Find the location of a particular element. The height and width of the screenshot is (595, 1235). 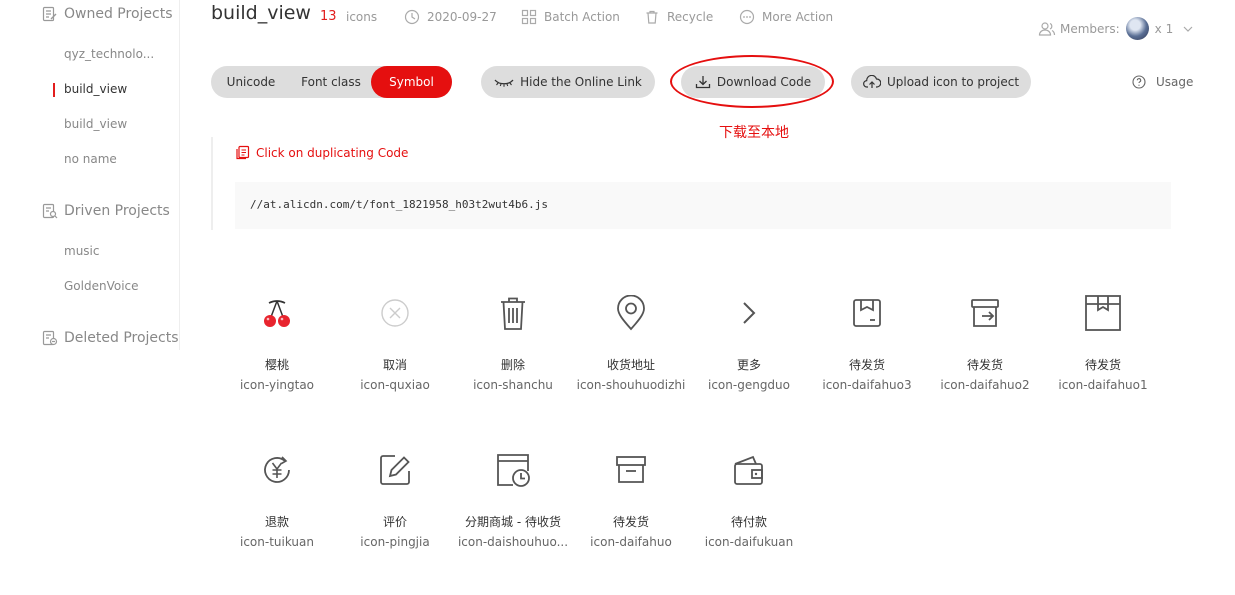

icon-card: 取消 icon-quxiao is located at coordinates (395, 360).